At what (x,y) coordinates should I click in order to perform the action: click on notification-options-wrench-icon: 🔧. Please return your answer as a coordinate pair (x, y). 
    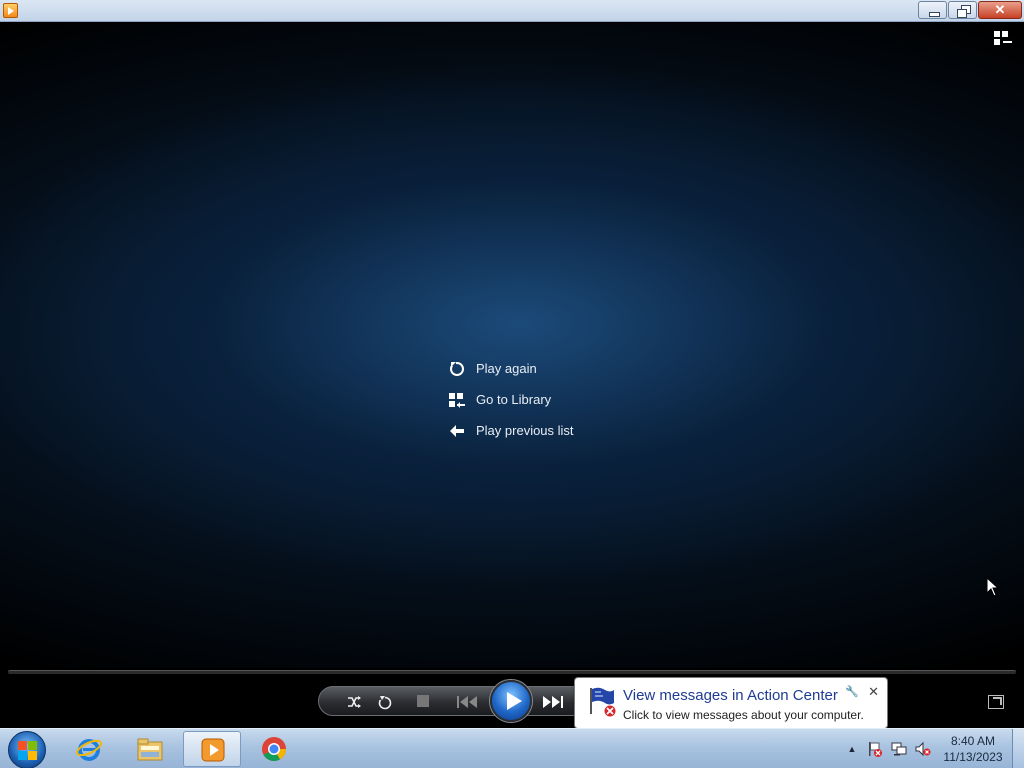
    Looking at the image, I should click on (852, 691).